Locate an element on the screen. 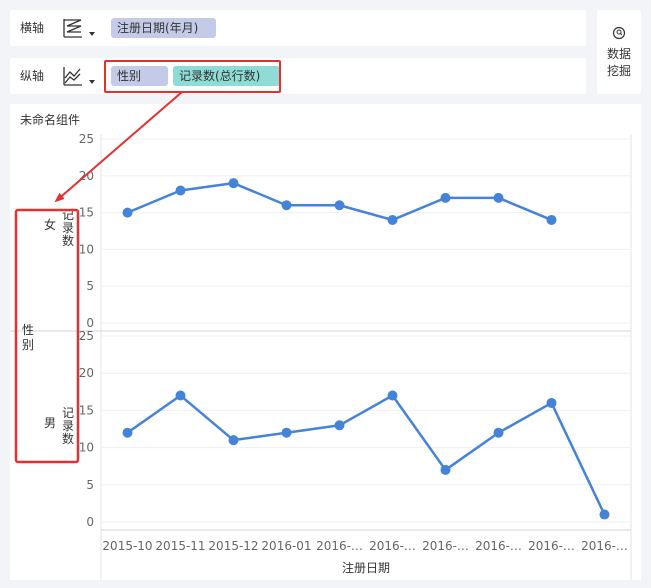  x-axis-title: 注册日期 is located at coordinates (366, 567).